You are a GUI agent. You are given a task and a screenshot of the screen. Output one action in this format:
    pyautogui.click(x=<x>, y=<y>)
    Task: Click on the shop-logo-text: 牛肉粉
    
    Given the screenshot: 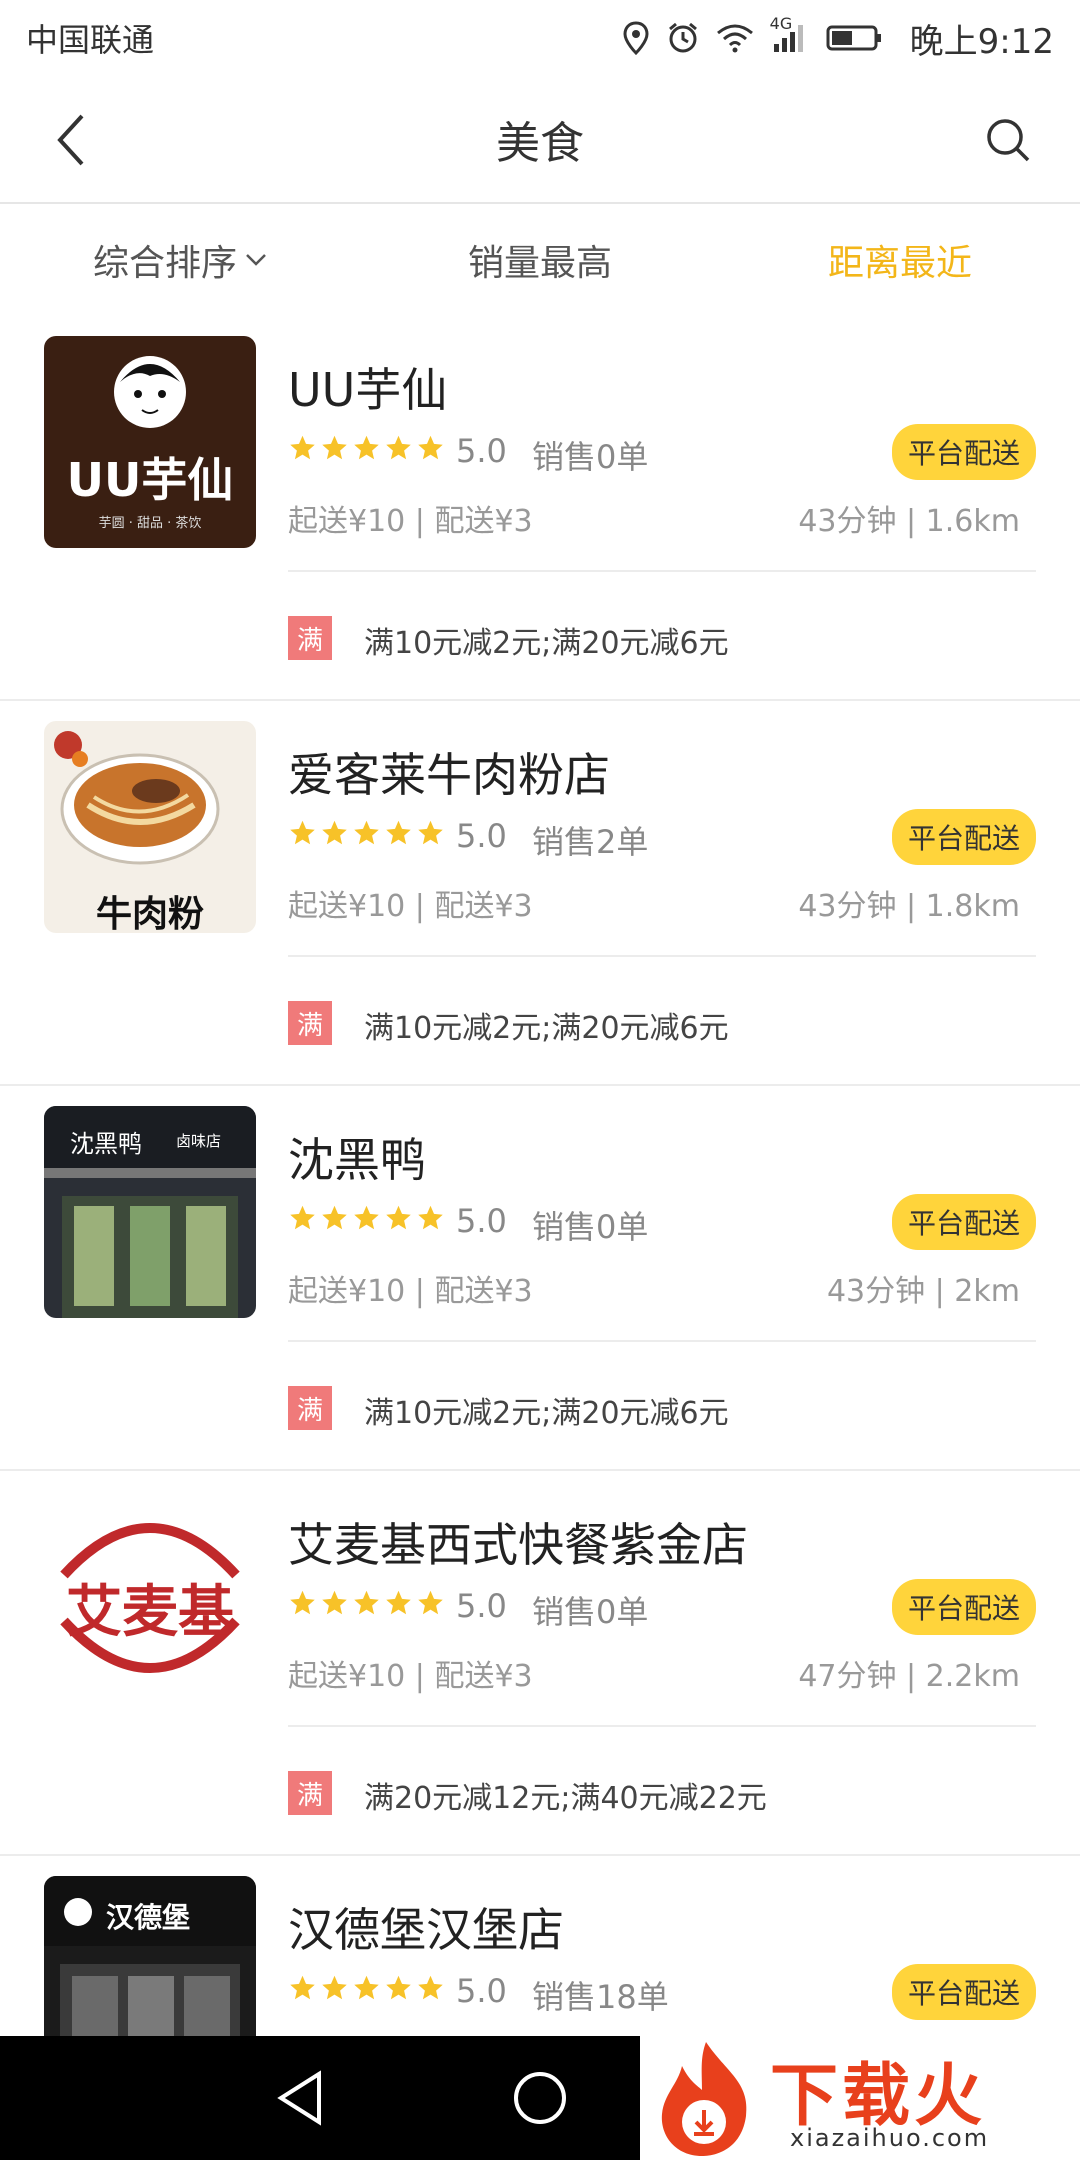 What is the action you would take?
    pyautogui.click(x=149, y=913)
    